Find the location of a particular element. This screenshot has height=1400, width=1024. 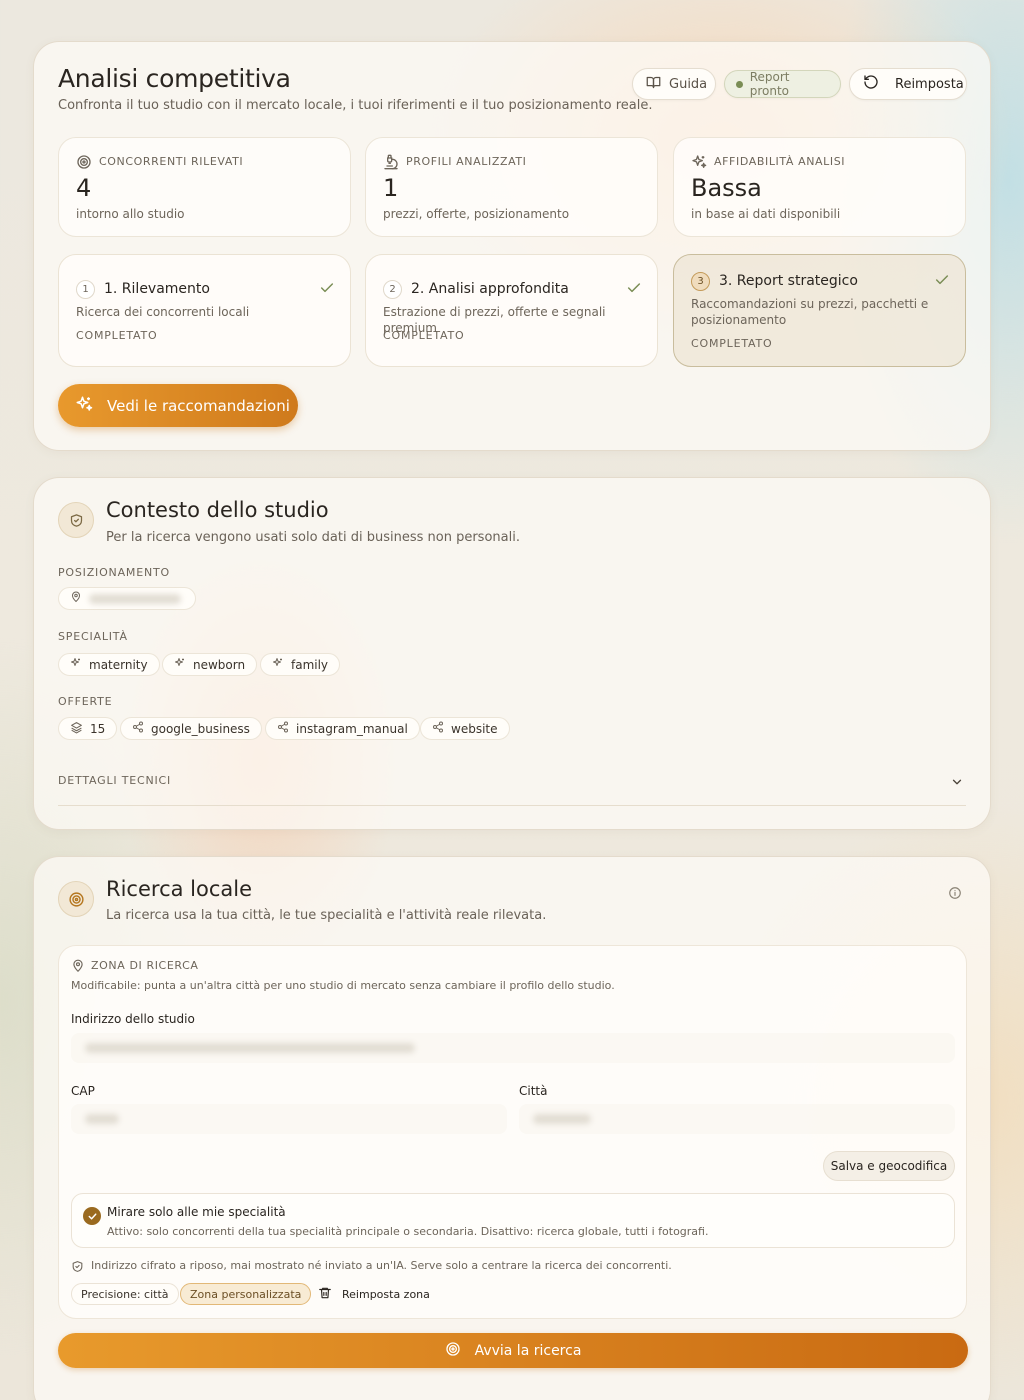

redacted-location is located at coordinates (135, 598).